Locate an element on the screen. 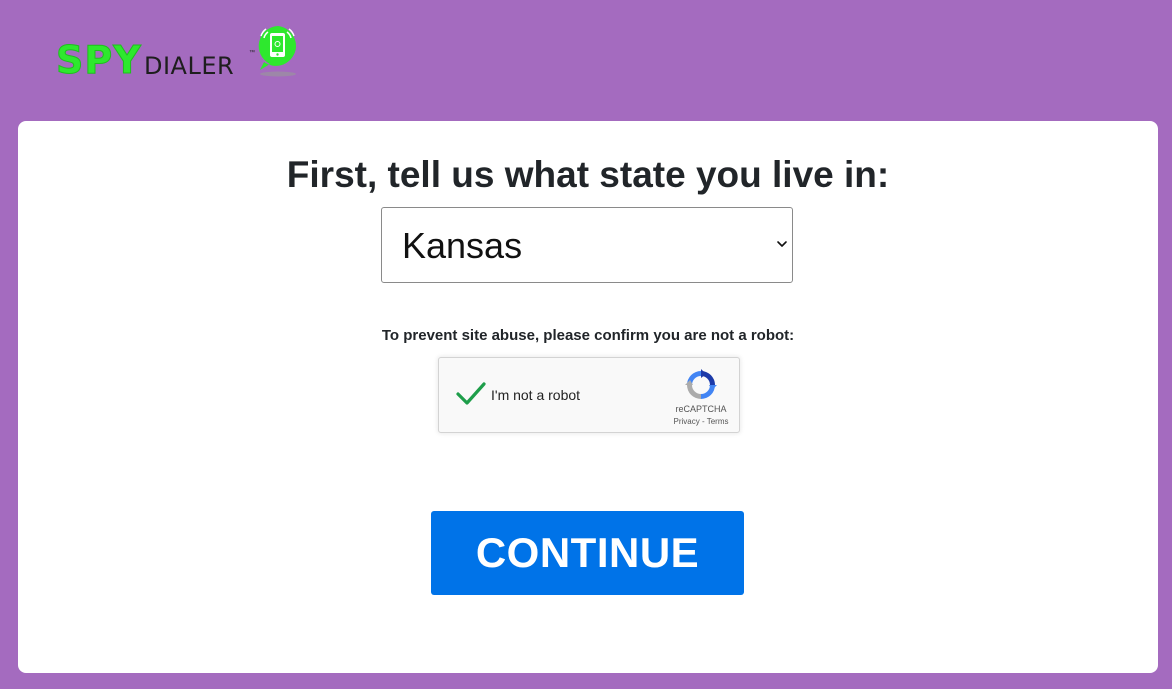  phone-bubble-icon is located at coordinates (277, 51).